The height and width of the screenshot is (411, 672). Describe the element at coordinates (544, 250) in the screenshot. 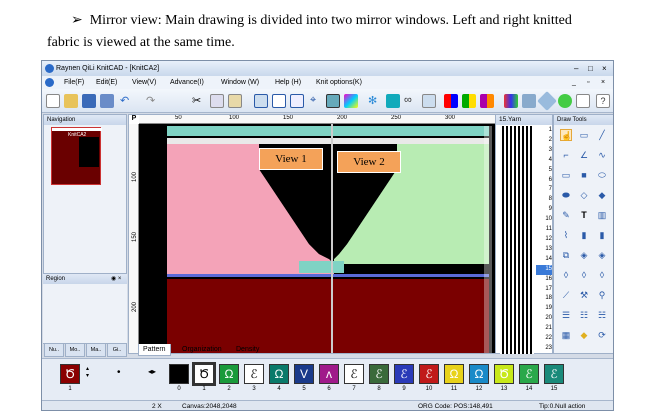

I see `row-number: 13` at that location.